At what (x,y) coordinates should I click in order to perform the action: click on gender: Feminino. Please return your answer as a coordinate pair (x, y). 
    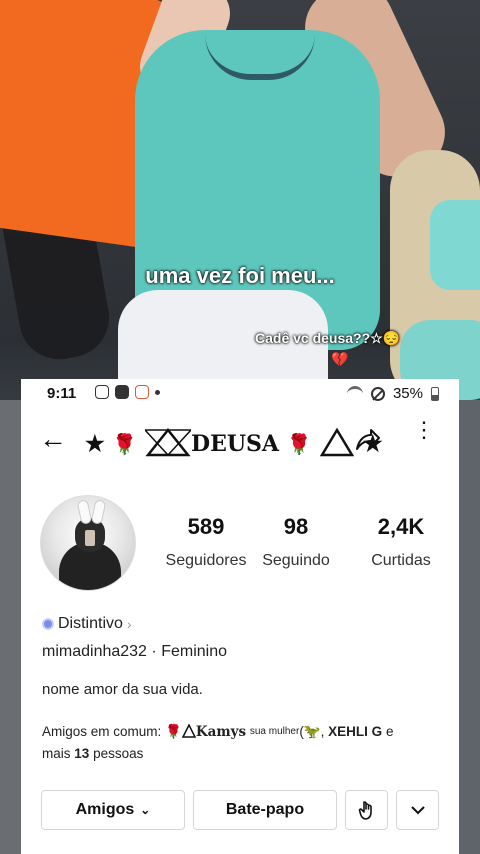
    Looking at the image, I should click on (194, 651).